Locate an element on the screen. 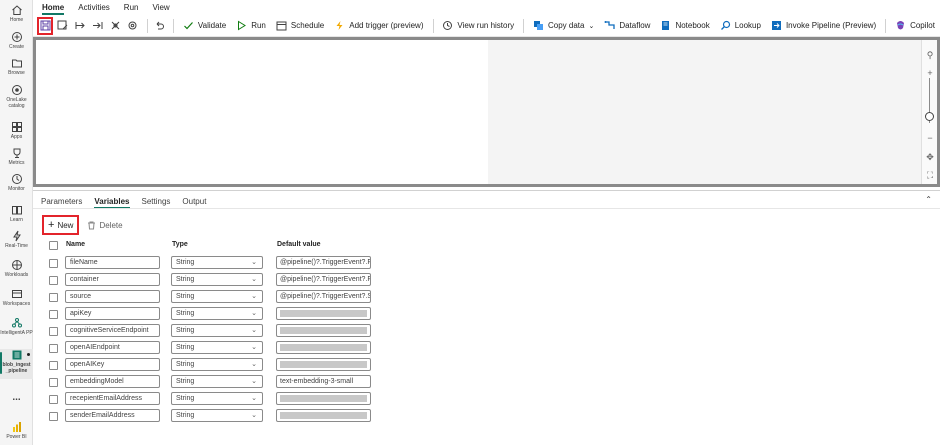 The height and width of the screenshot is (445, 940). lookup-button: Lookup is located at coordinates (740, 26).